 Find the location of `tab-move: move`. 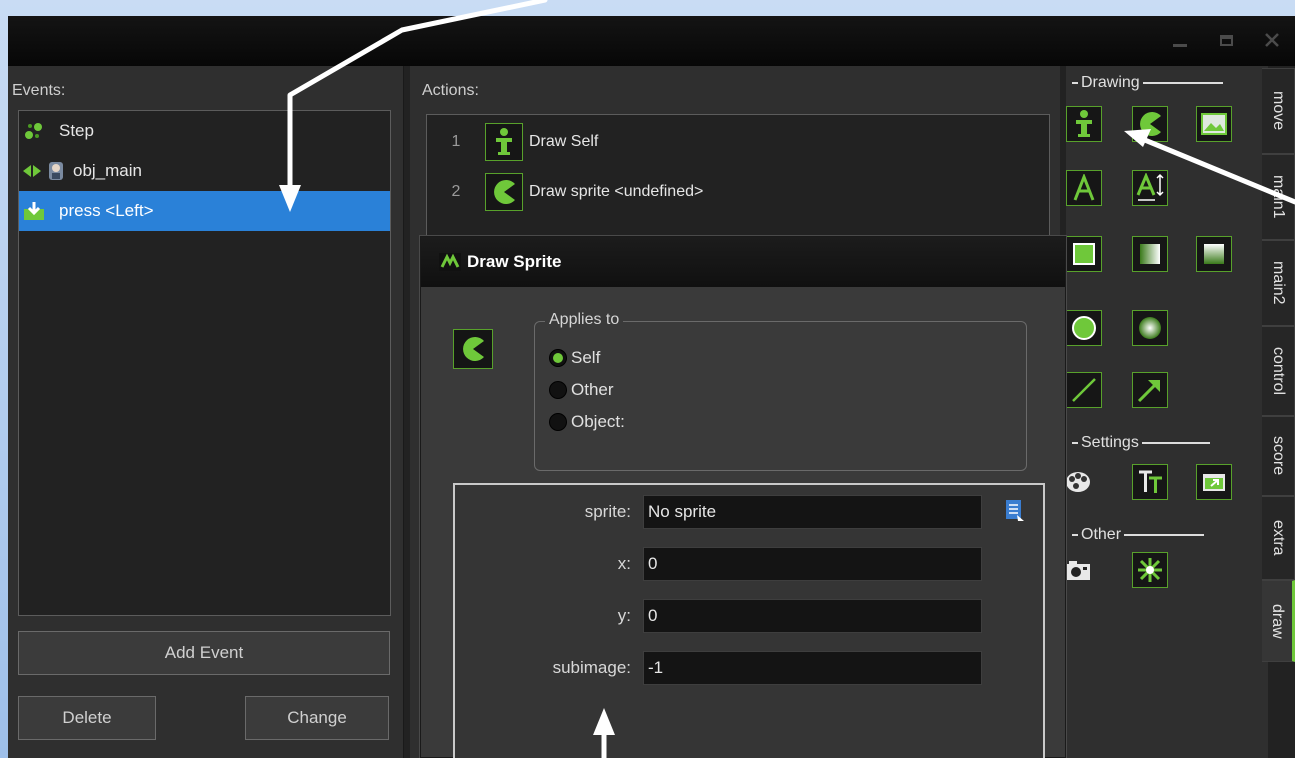

tab-move: move is located at coordinates (1278, 111).